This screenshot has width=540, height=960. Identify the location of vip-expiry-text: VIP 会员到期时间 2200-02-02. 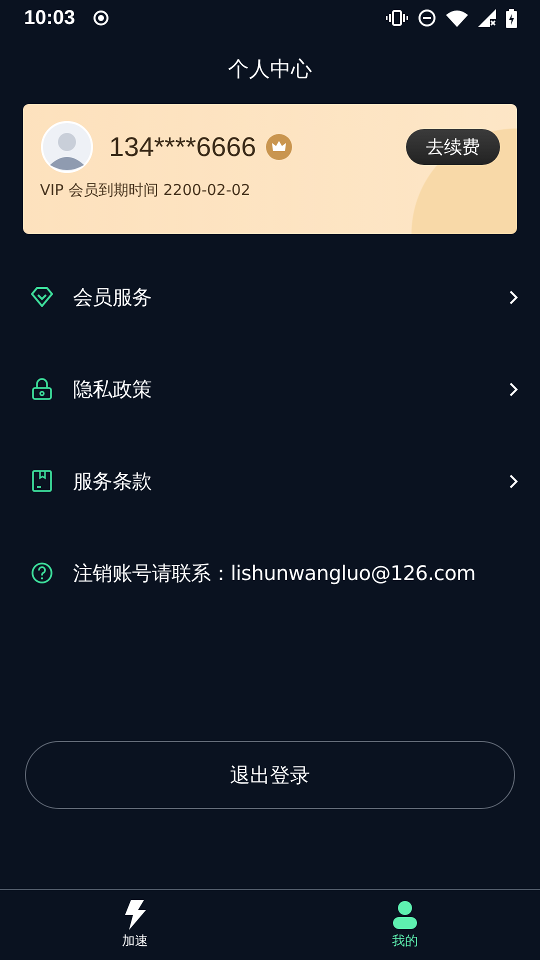
(146, 190).